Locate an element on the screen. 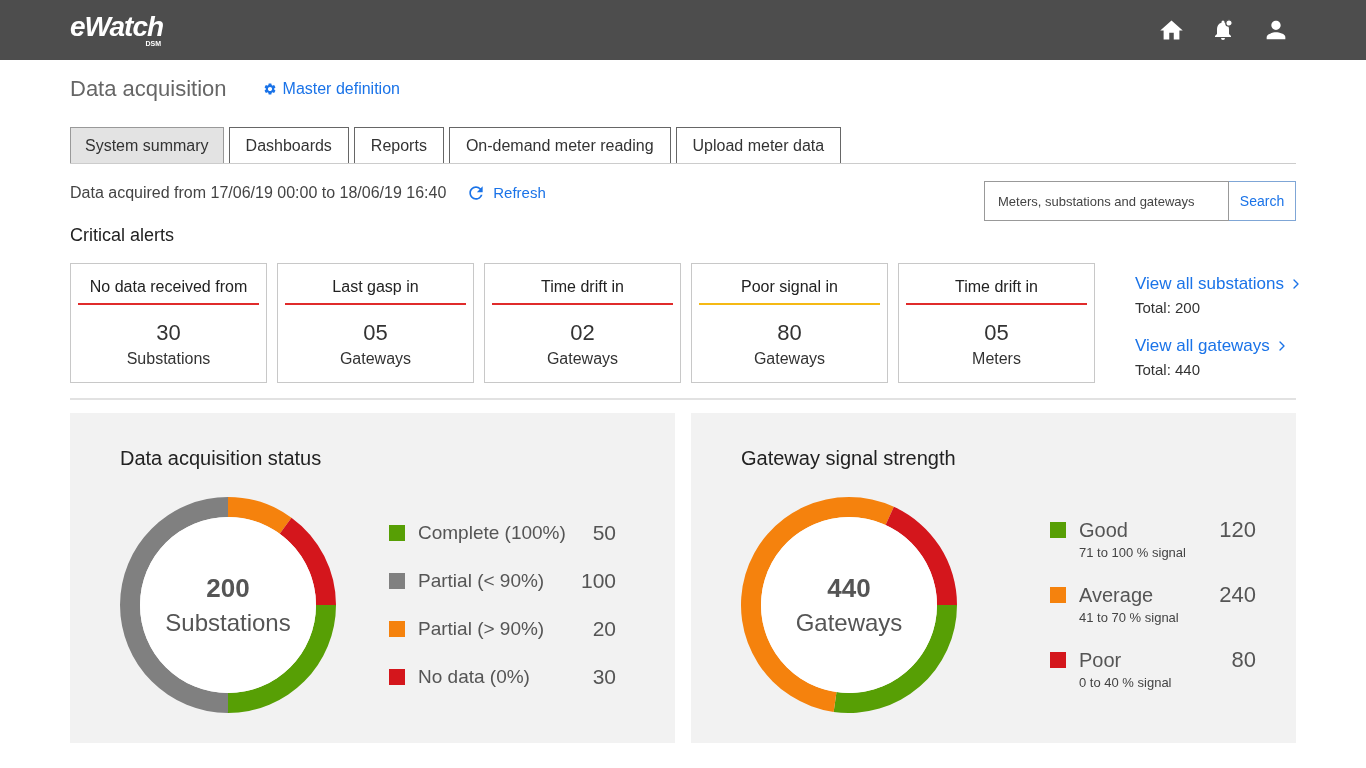 The width and height of the screenshot is (1366, 768). alert-card: Time drift in 02 Gateways is located at coordinates (582, 323).